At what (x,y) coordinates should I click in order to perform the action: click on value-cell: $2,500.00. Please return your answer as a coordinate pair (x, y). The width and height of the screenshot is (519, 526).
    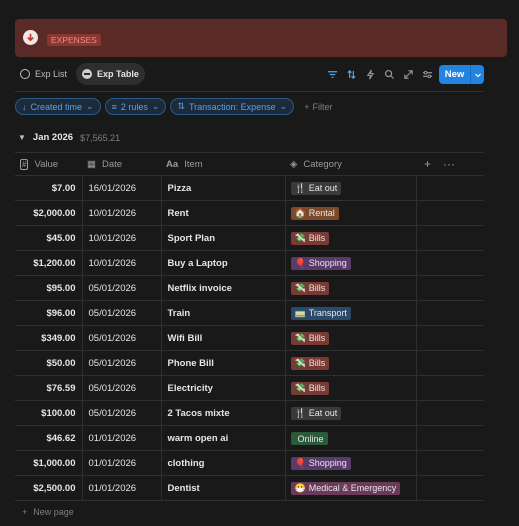
    Looking at the image, I should click on (49, 488).